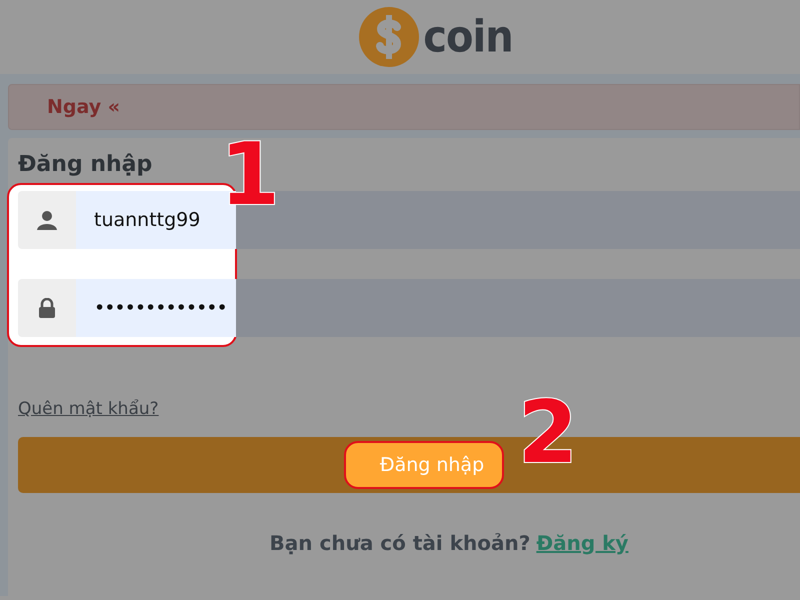 This screenshot has width=800, height=600. I want to click on password-field: •••••••••••••, so click(438, 308).